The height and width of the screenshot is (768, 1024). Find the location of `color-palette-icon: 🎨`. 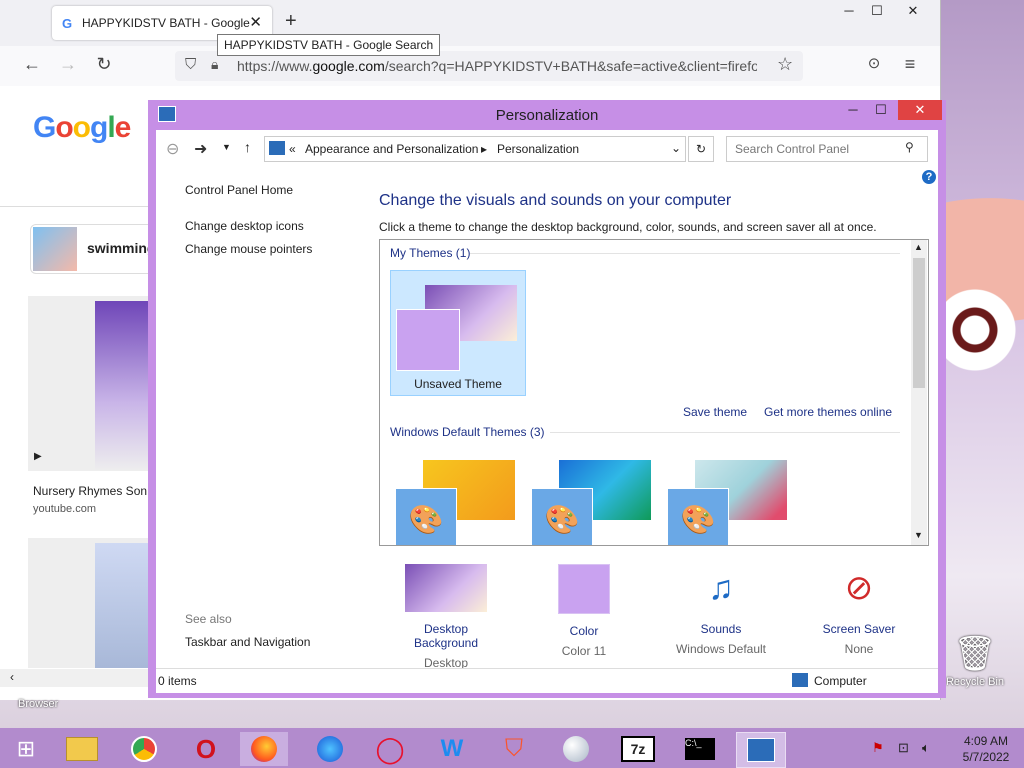

color-palette-icon: 🎨 is located at coordinates (698, 516).